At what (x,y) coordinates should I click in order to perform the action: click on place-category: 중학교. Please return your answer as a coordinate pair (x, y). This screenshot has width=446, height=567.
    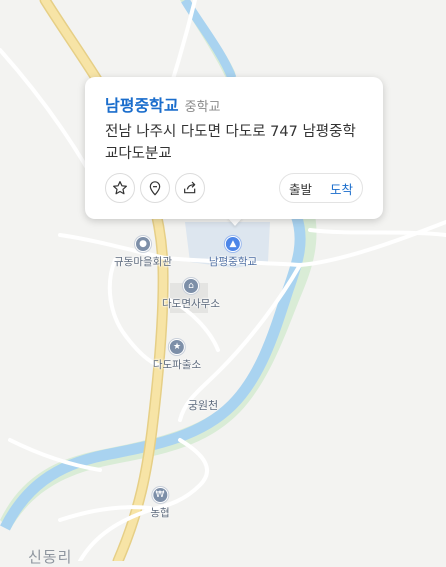
    Looking at the image, I should click on (202, 107).